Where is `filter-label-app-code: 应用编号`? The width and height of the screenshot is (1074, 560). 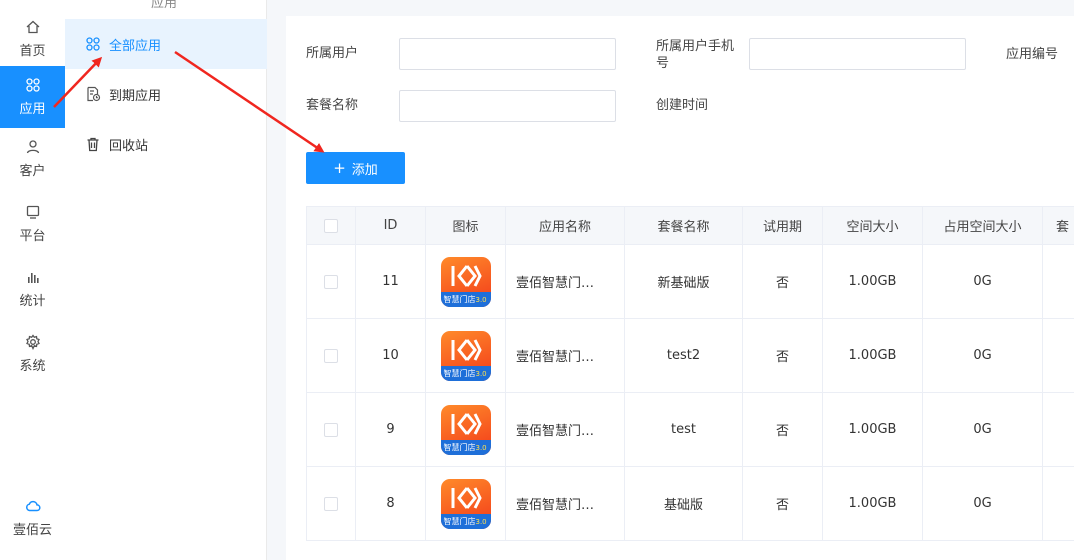 filter-label-app-code: 应用编号 is located at coordinates (1032, 54).